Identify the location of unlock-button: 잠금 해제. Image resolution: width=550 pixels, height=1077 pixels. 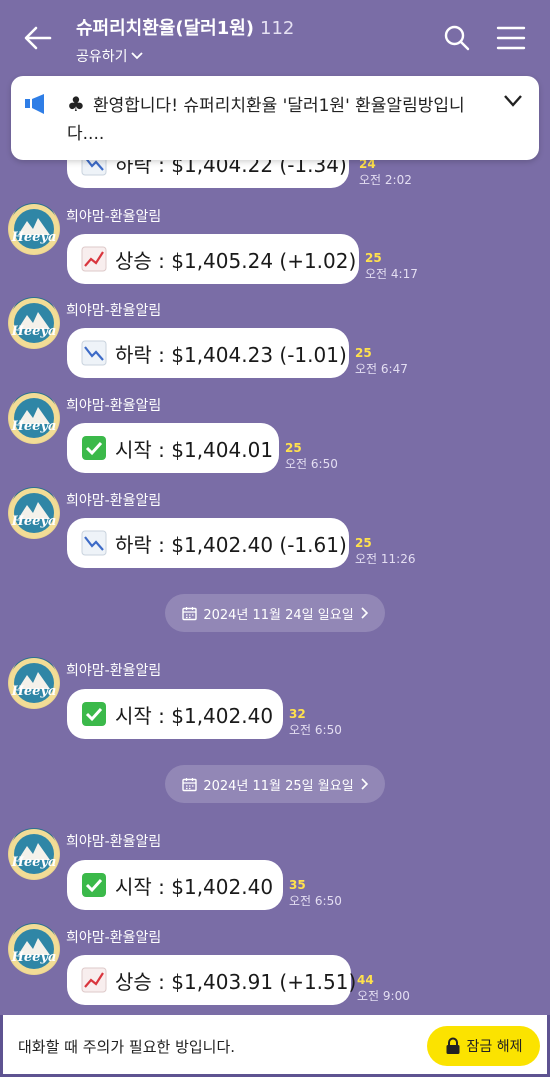
(483, 1046).